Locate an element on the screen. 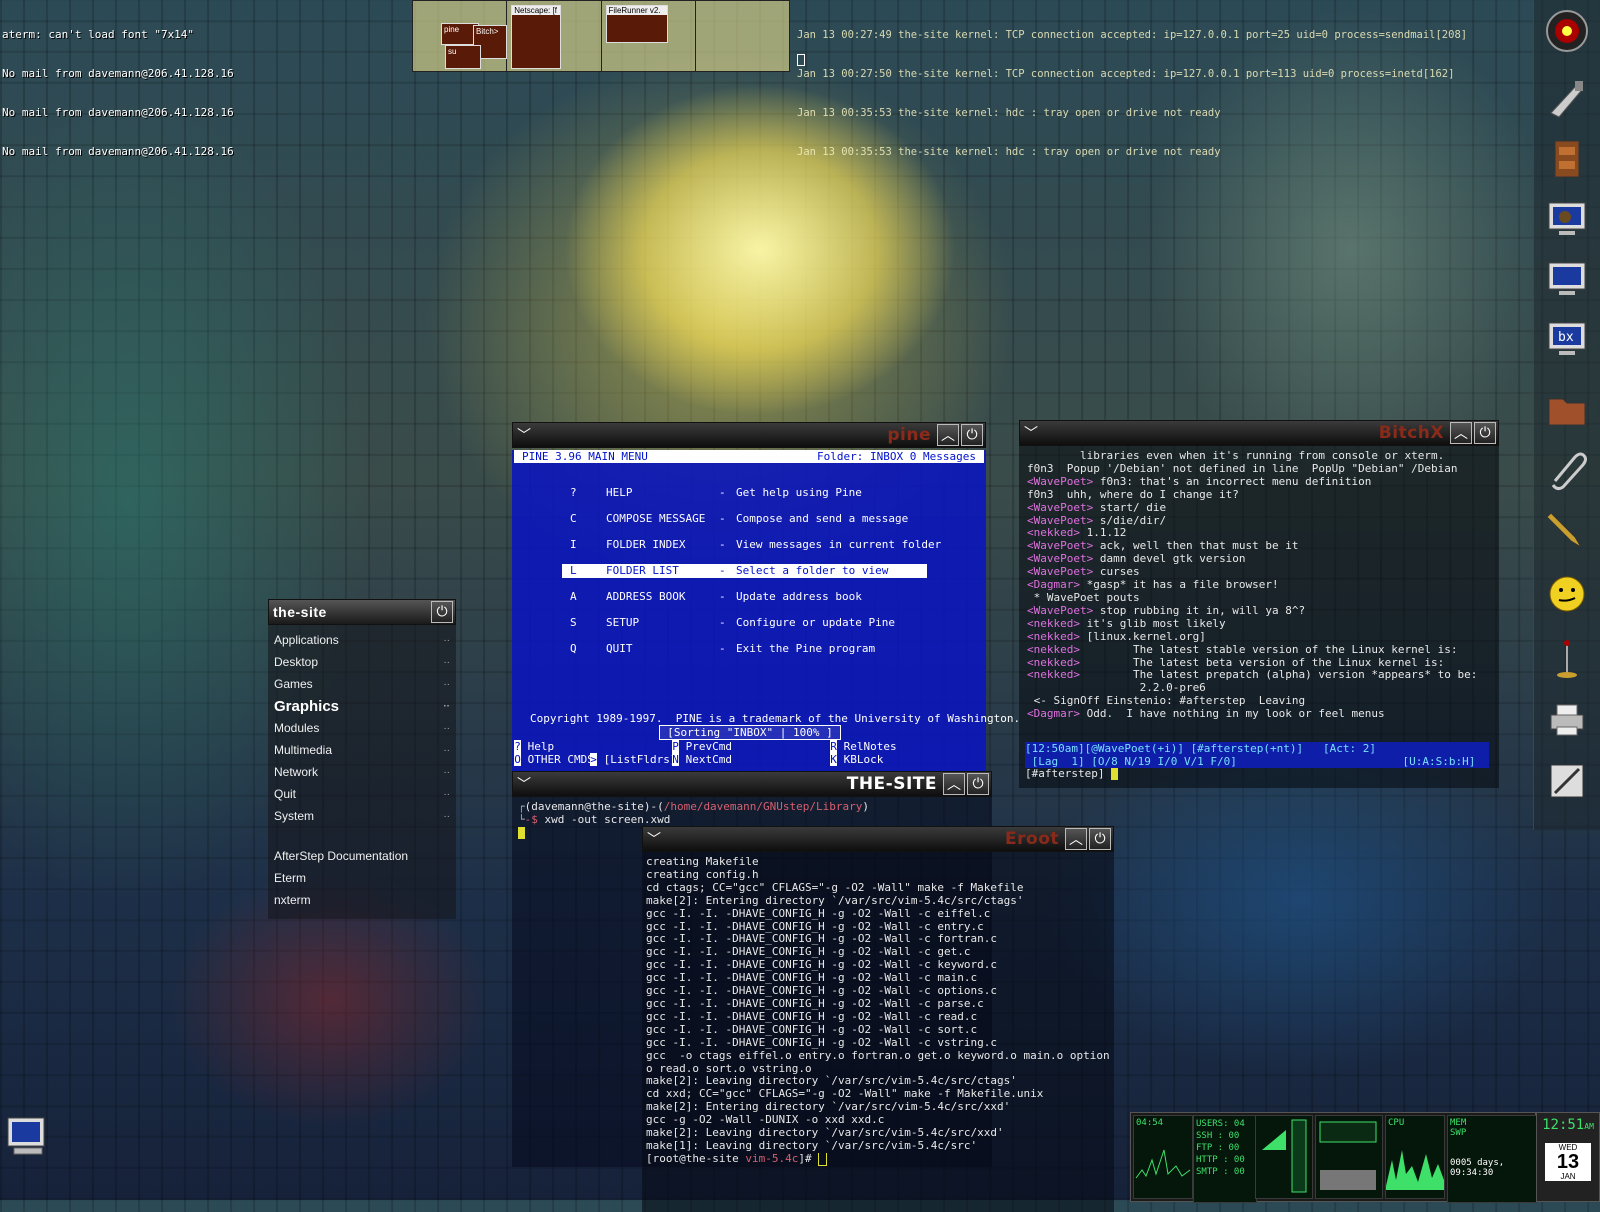 The image size is (1600, 1212). clock-calendar: 12:51AM WED 13 JAN is located at coordinates (1568, 1157).